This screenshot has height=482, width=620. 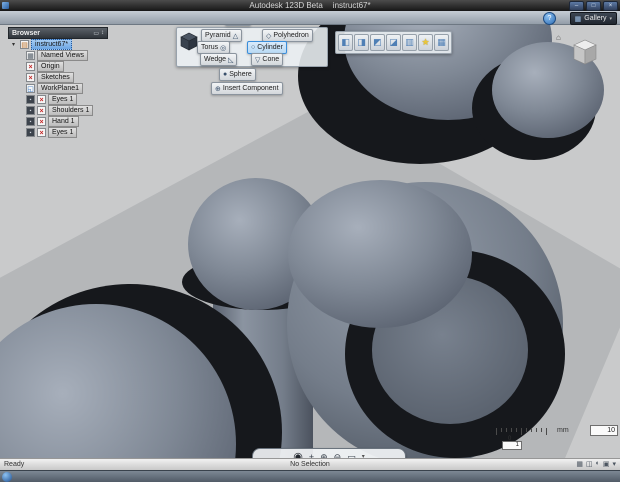 I want to click on cone-label: Cone, so click(x=271, y=59).